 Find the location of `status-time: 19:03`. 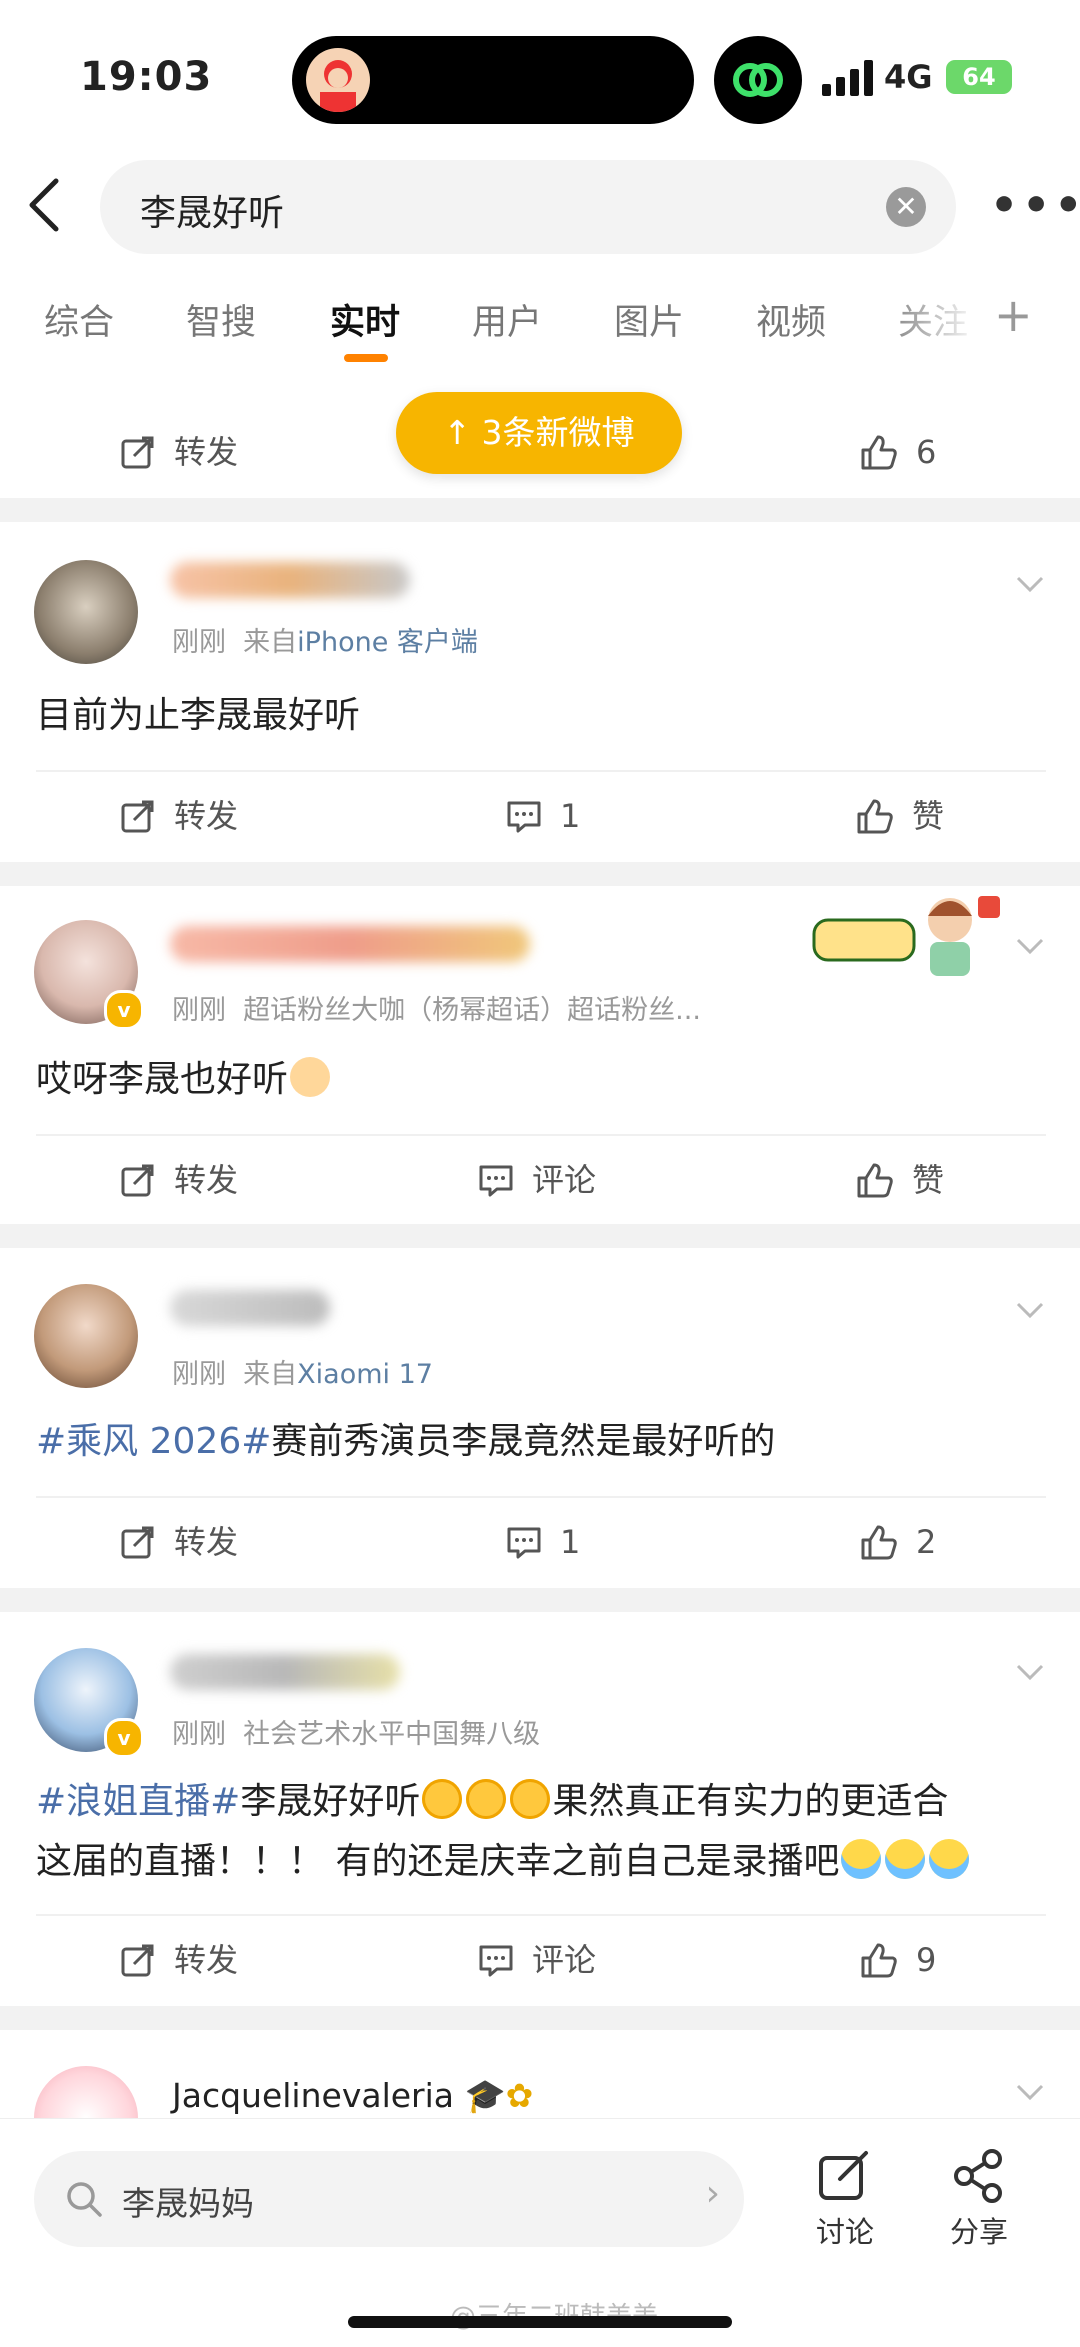

status-time: 19:03 is located at coordinates (146, 77).